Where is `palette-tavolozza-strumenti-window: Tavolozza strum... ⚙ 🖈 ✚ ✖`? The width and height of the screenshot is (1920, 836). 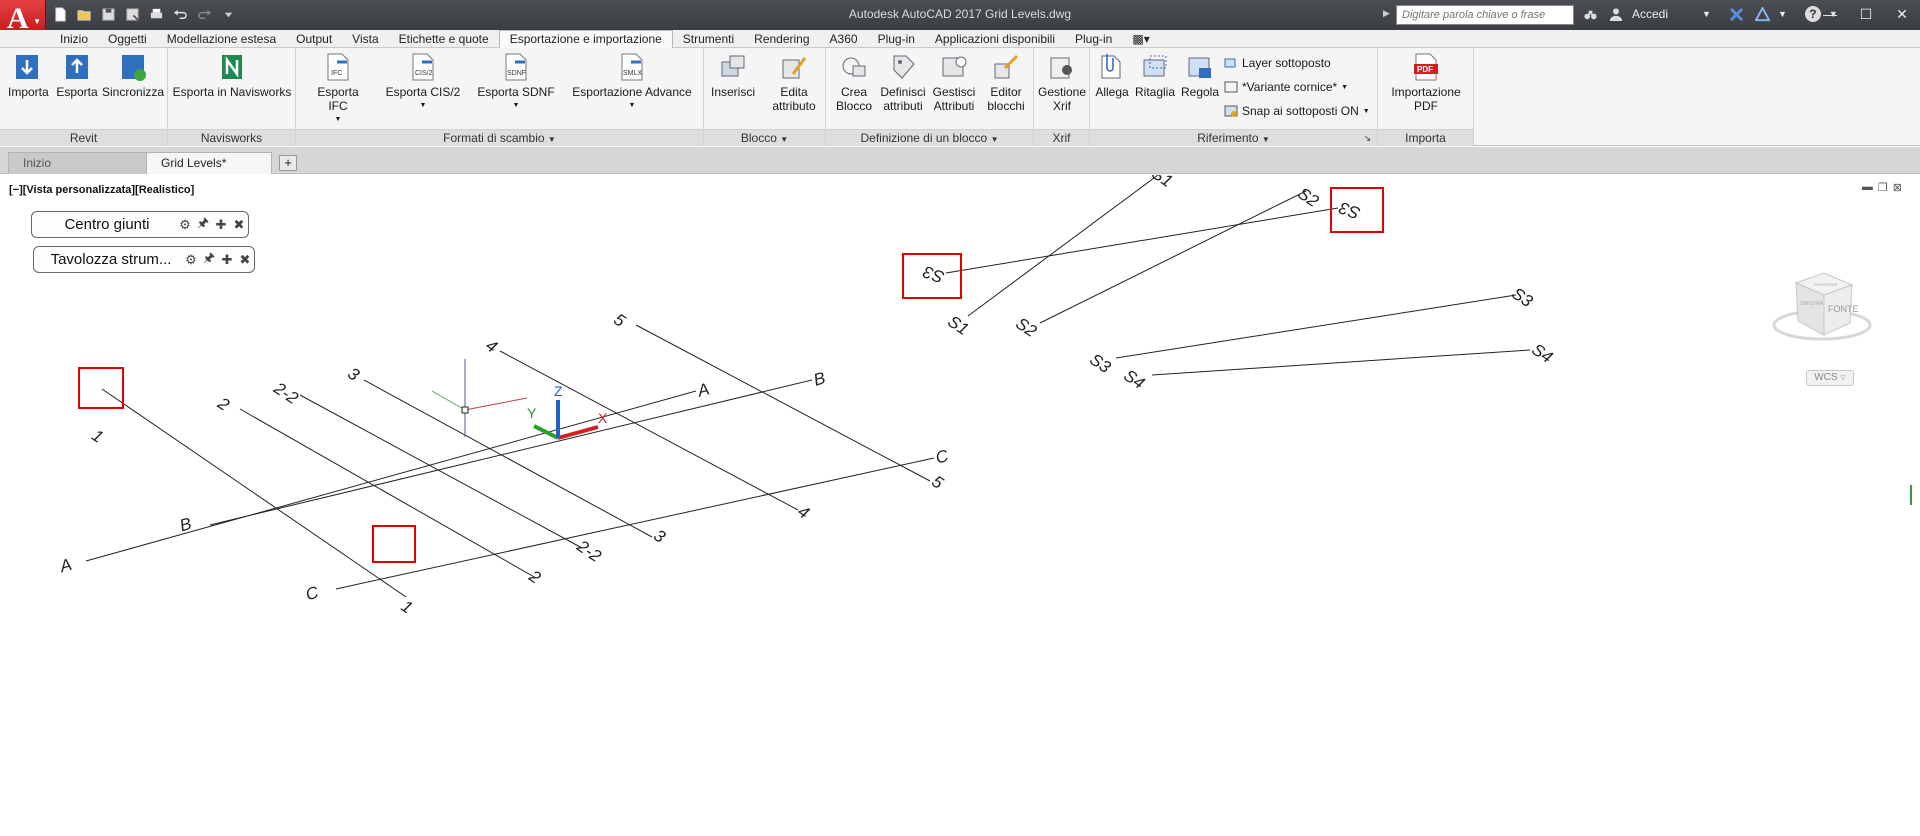 palette-tavolozza-strumenti-window: Tavolozza strum... ⚙ 🖈 ✚ ✖ is located at coordinates (144, 259).